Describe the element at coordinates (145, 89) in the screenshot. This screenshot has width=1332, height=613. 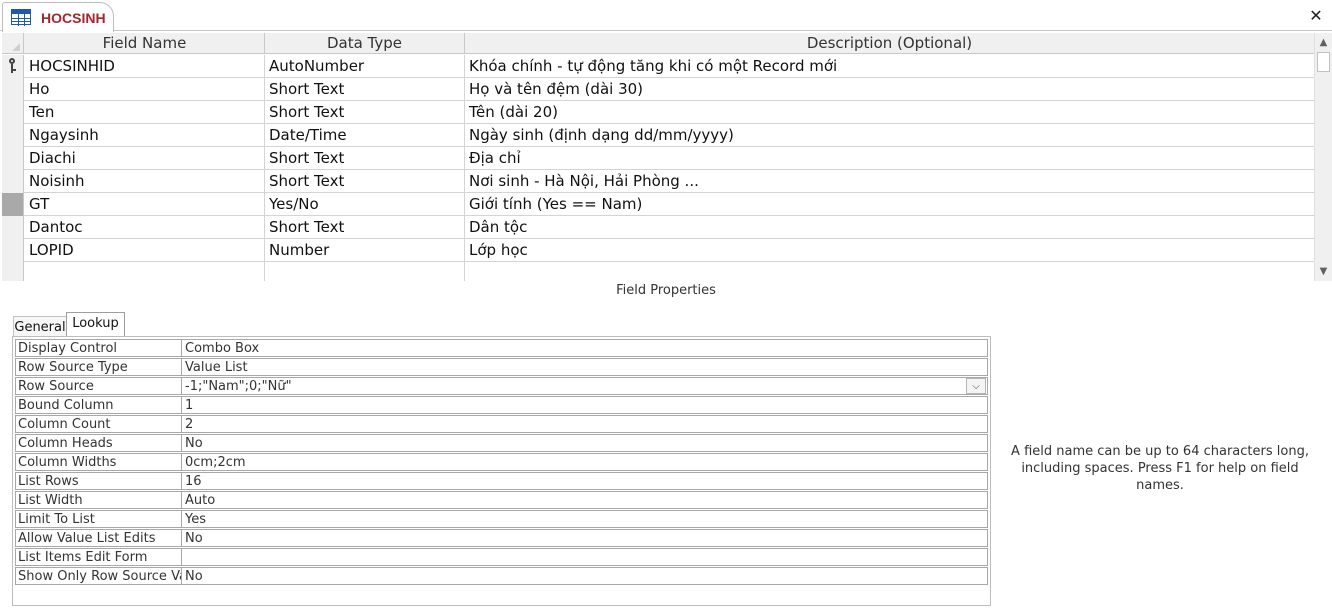
I see `field-name-cell: Ho` at that location.